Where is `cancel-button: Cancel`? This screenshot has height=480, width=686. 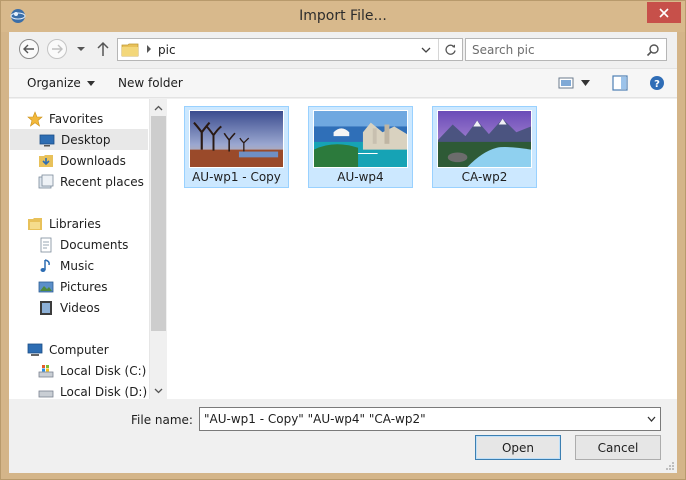 cancel-button: Cancel is located at coordinates (618, 447).